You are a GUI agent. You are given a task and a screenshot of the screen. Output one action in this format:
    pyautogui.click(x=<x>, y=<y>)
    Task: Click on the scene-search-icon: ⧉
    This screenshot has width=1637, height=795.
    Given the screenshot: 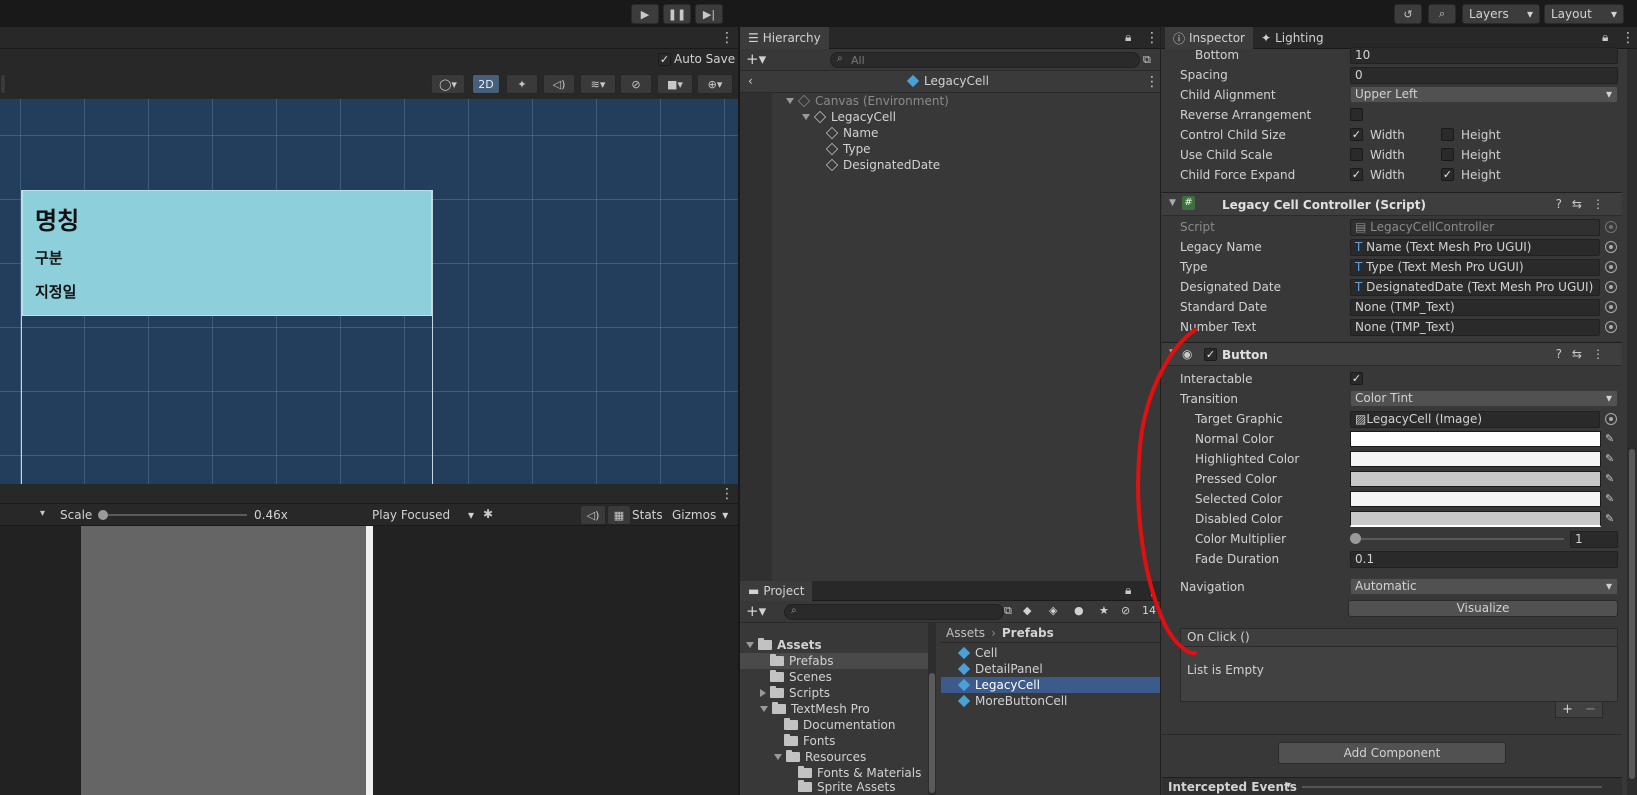 What is the action you would take?
    pyautogui.click(x=1147, y=60)
    